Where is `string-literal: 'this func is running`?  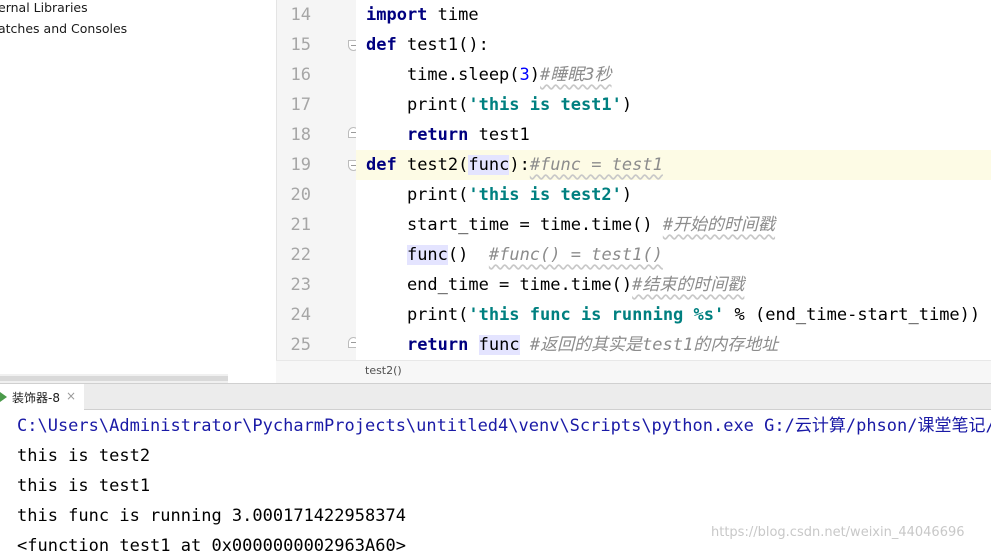 string-literal: 'this func is running is located at coordinates (581, 315).